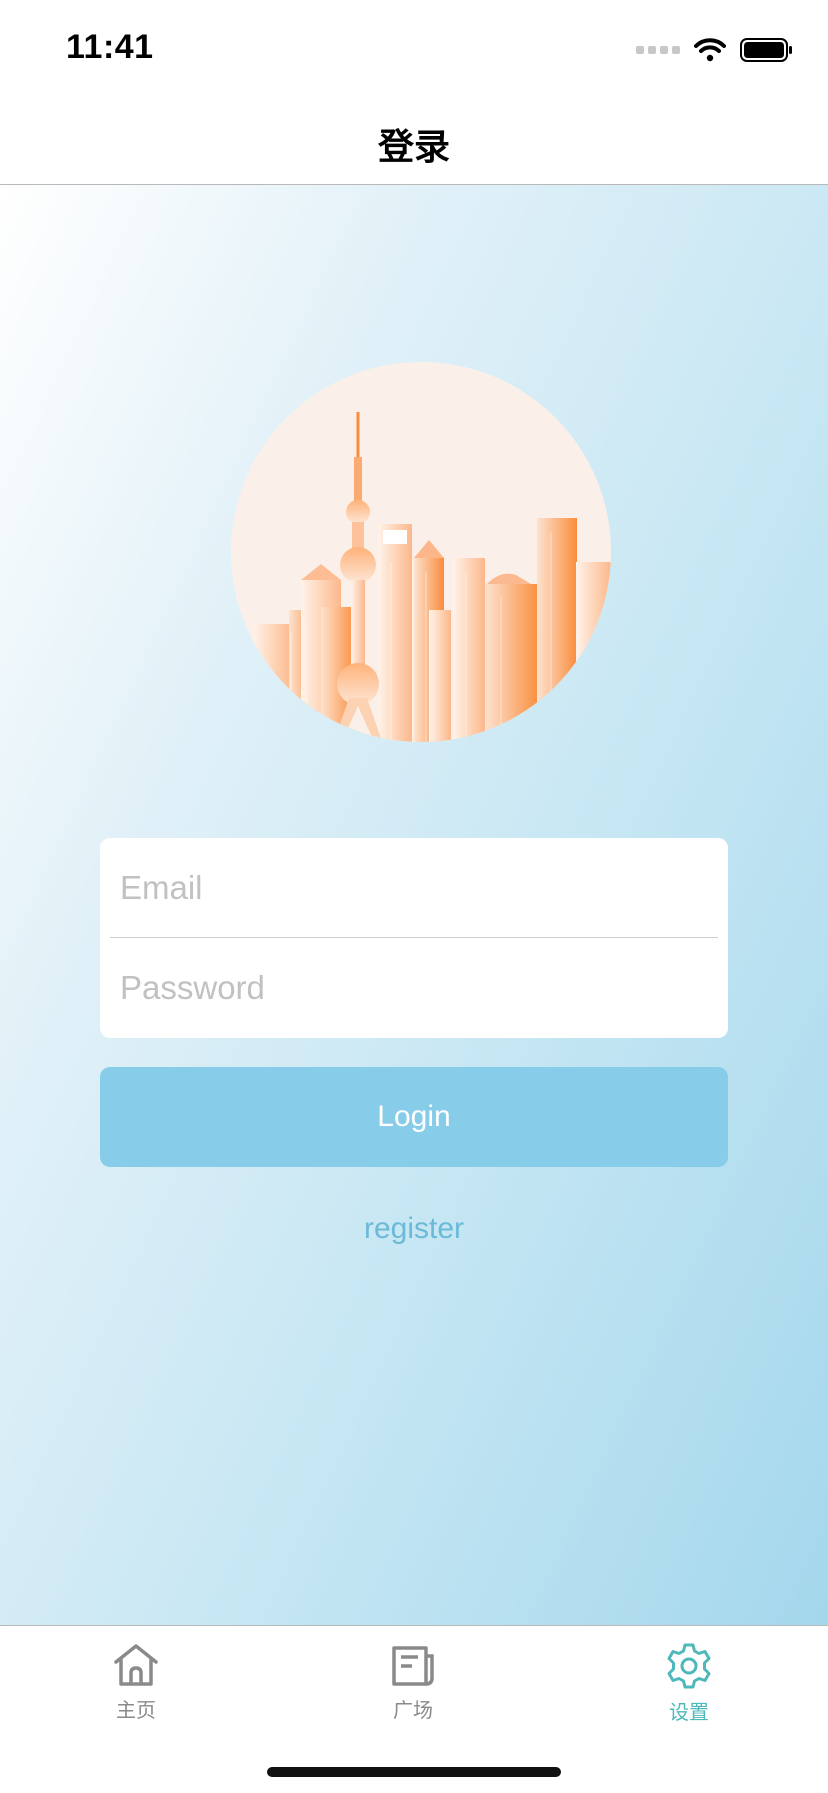 The image size is (828, 1793). I want to click on tab-settings: 设置, so click(689, 1683).